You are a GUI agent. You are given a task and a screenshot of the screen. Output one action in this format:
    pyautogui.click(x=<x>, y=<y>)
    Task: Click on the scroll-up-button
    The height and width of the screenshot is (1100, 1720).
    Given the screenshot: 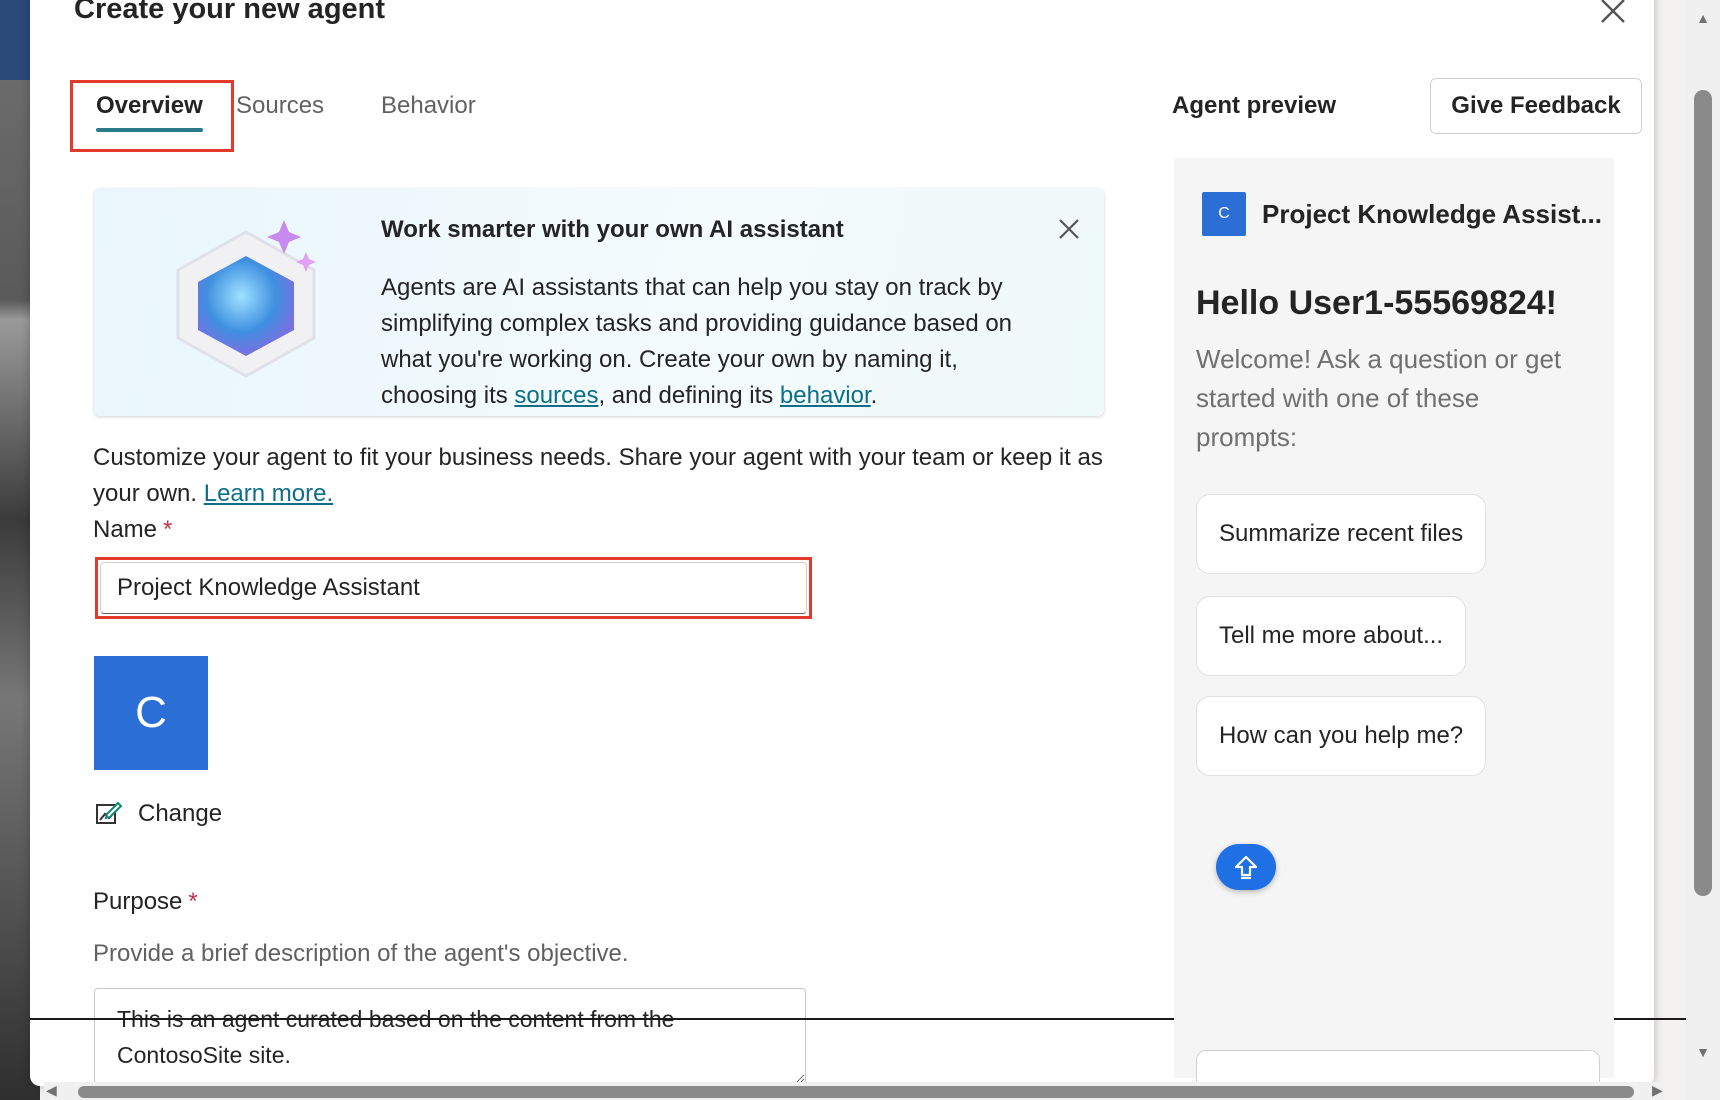 What is the action you would take?
    pyautogui.click(x=1246, y=867)
    